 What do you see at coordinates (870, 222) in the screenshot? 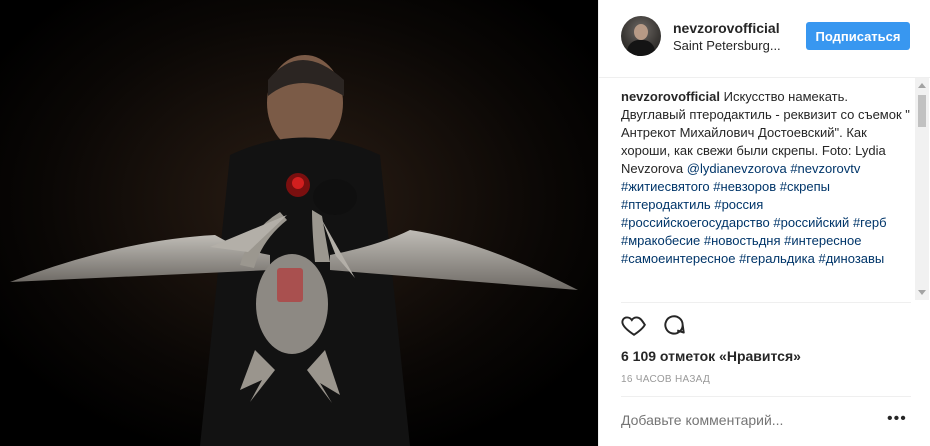
I see `hashtag: #герб` at bounding box center [870, 222].